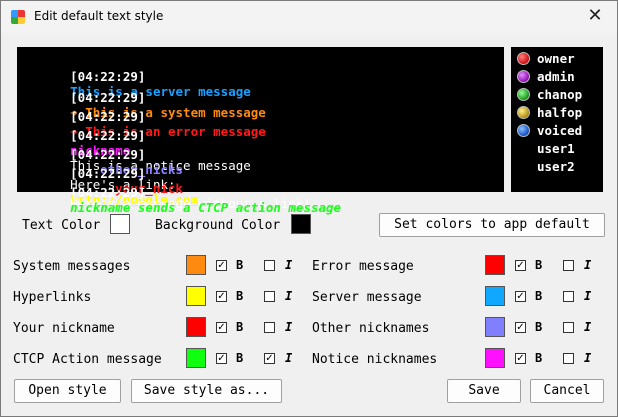  I want to click on system-messages-color-swatch, so click(196, 265).